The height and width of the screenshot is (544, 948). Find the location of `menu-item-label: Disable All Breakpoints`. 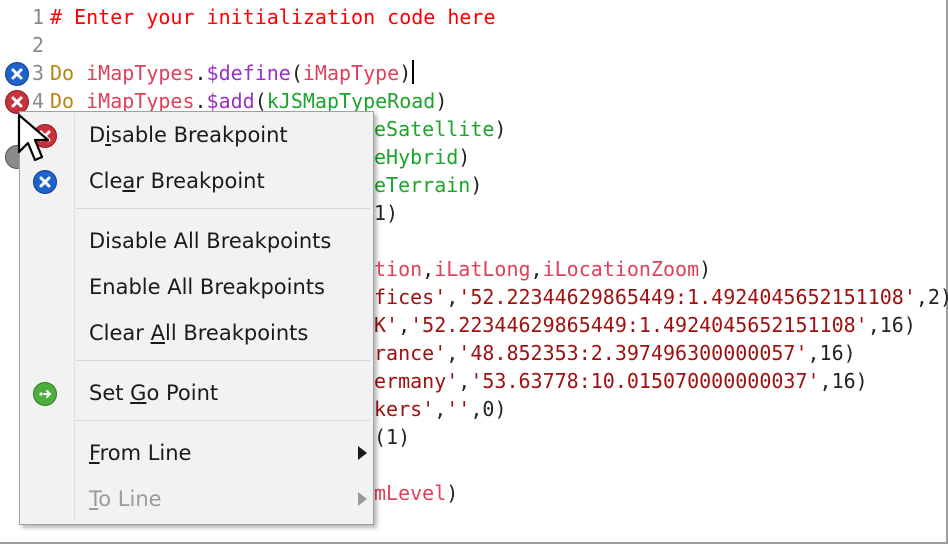

menu-item-label: Disable All Breakpoints is located at coordinates (210, 241).